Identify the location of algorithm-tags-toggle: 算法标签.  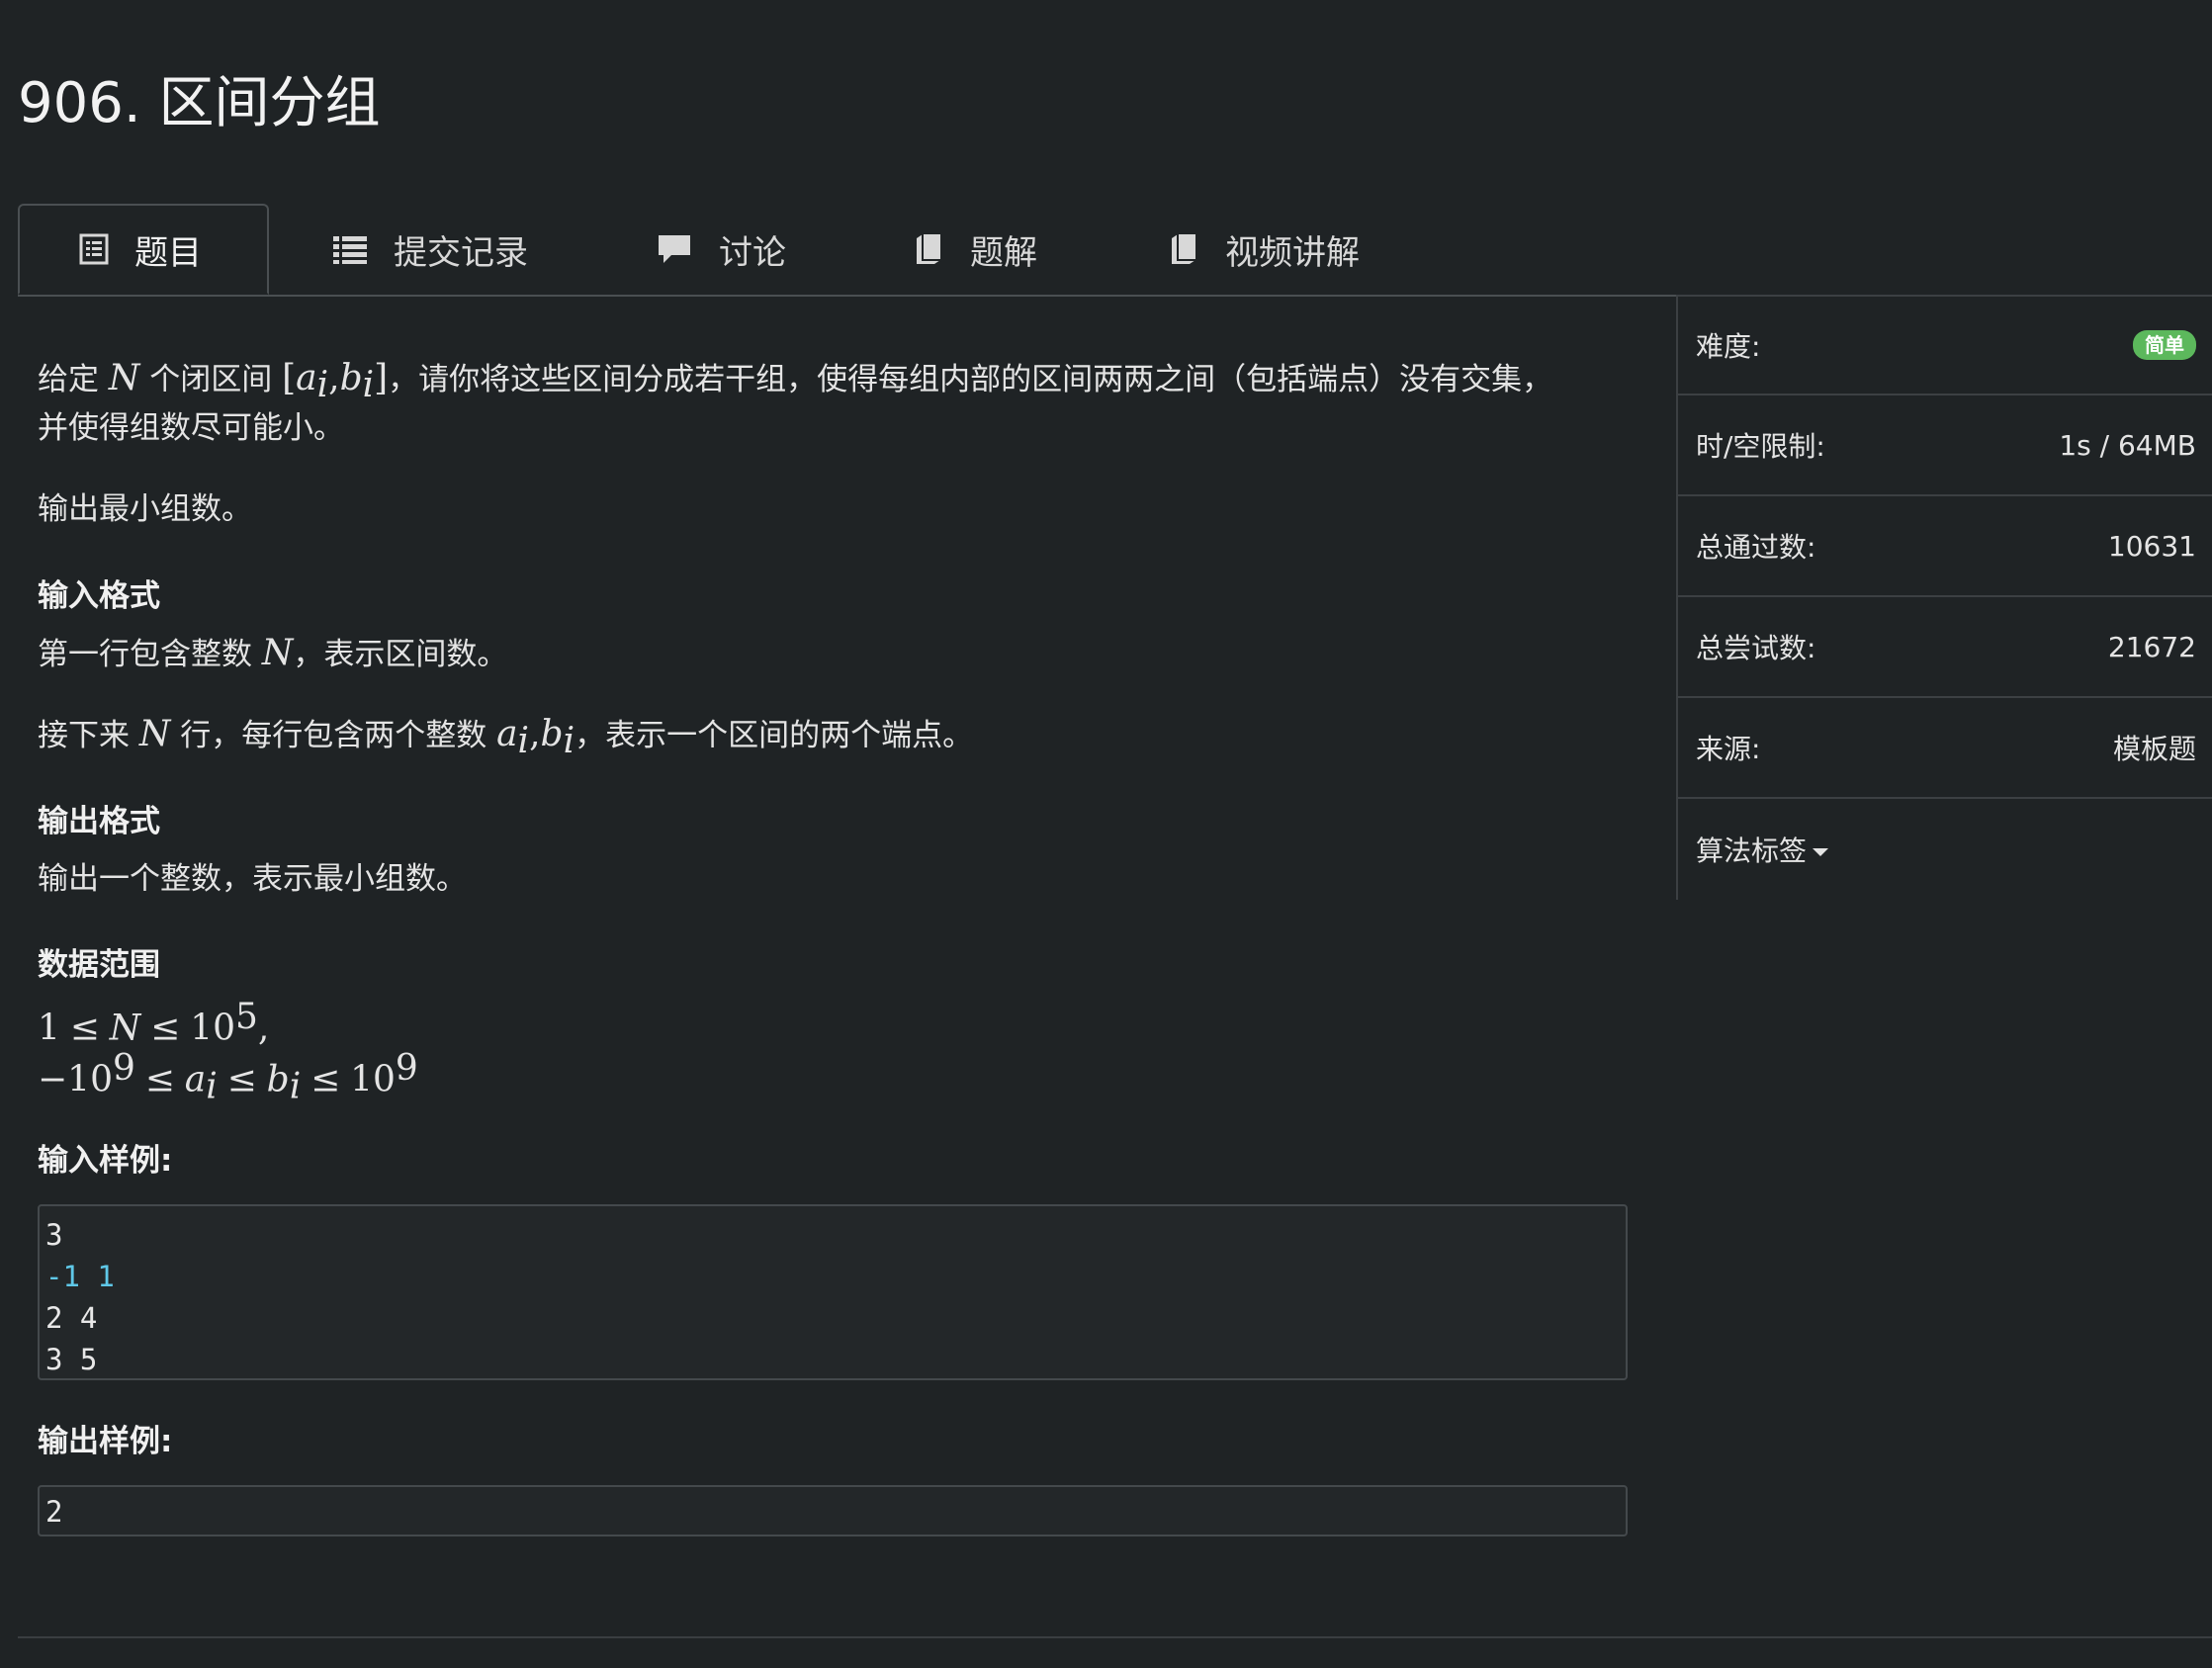
(1763, 849).